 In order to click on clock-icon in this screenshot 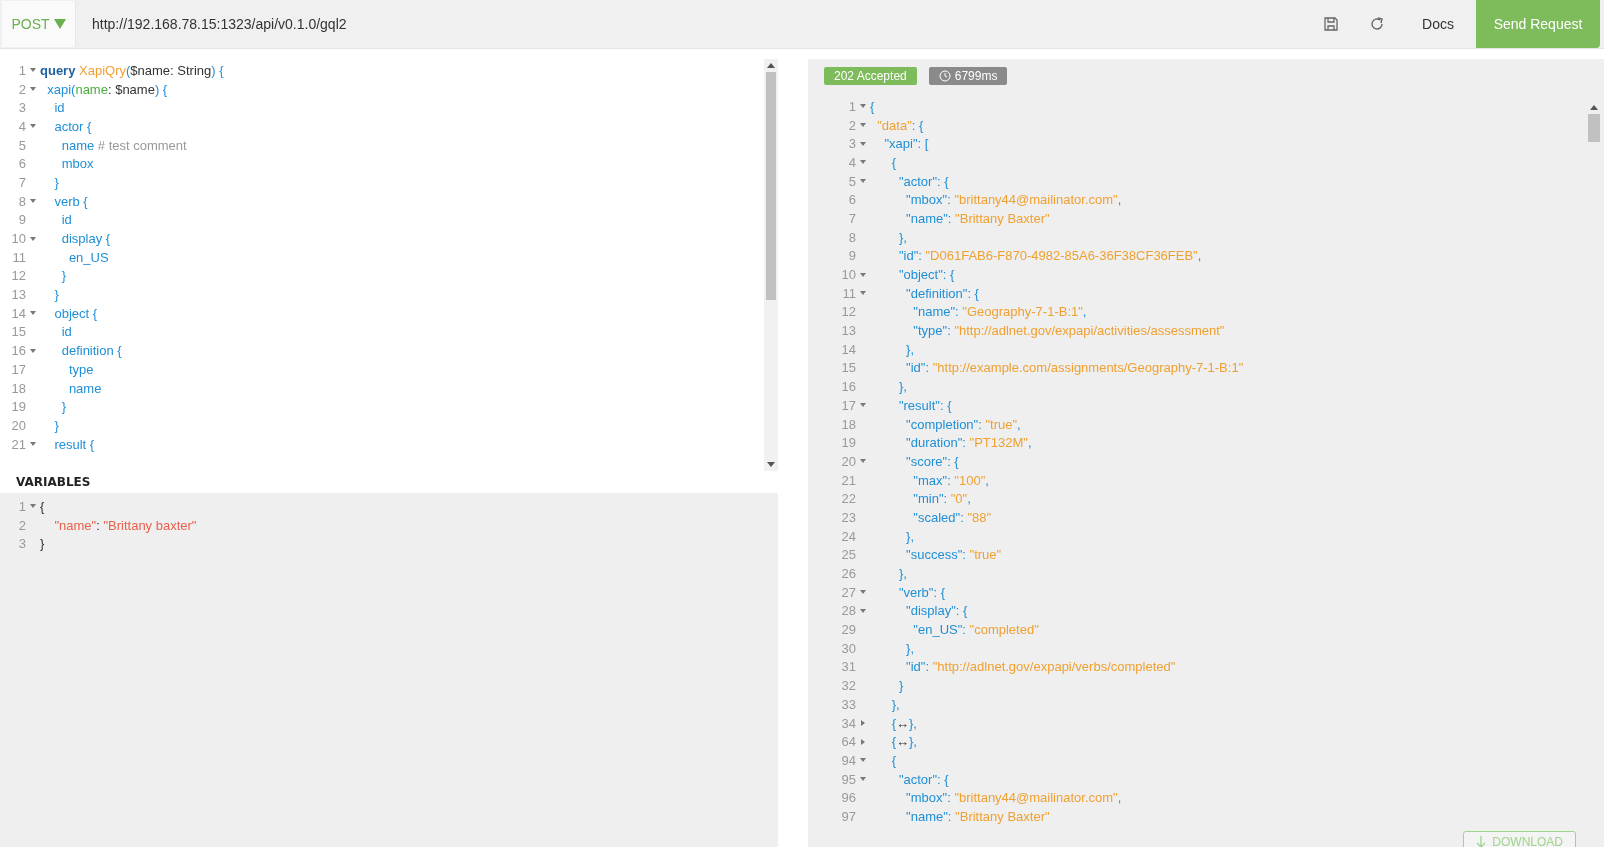, I will do `click(944, 76)`.